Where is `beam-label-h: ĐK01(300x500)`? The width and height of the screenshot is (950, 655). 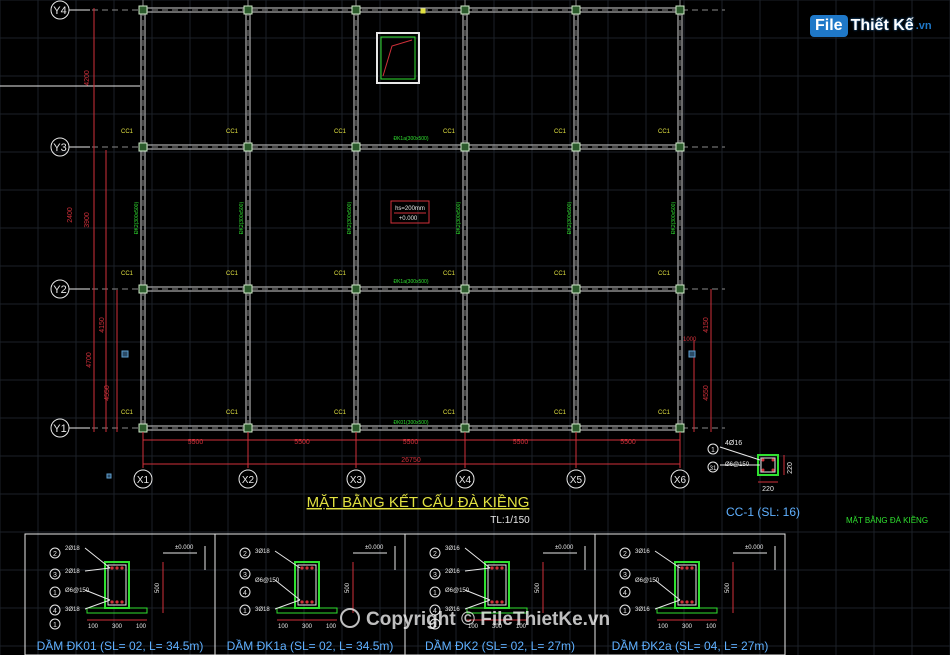 beam-label-h: ĐK01(300x500) is located at coordinates (410, 423).